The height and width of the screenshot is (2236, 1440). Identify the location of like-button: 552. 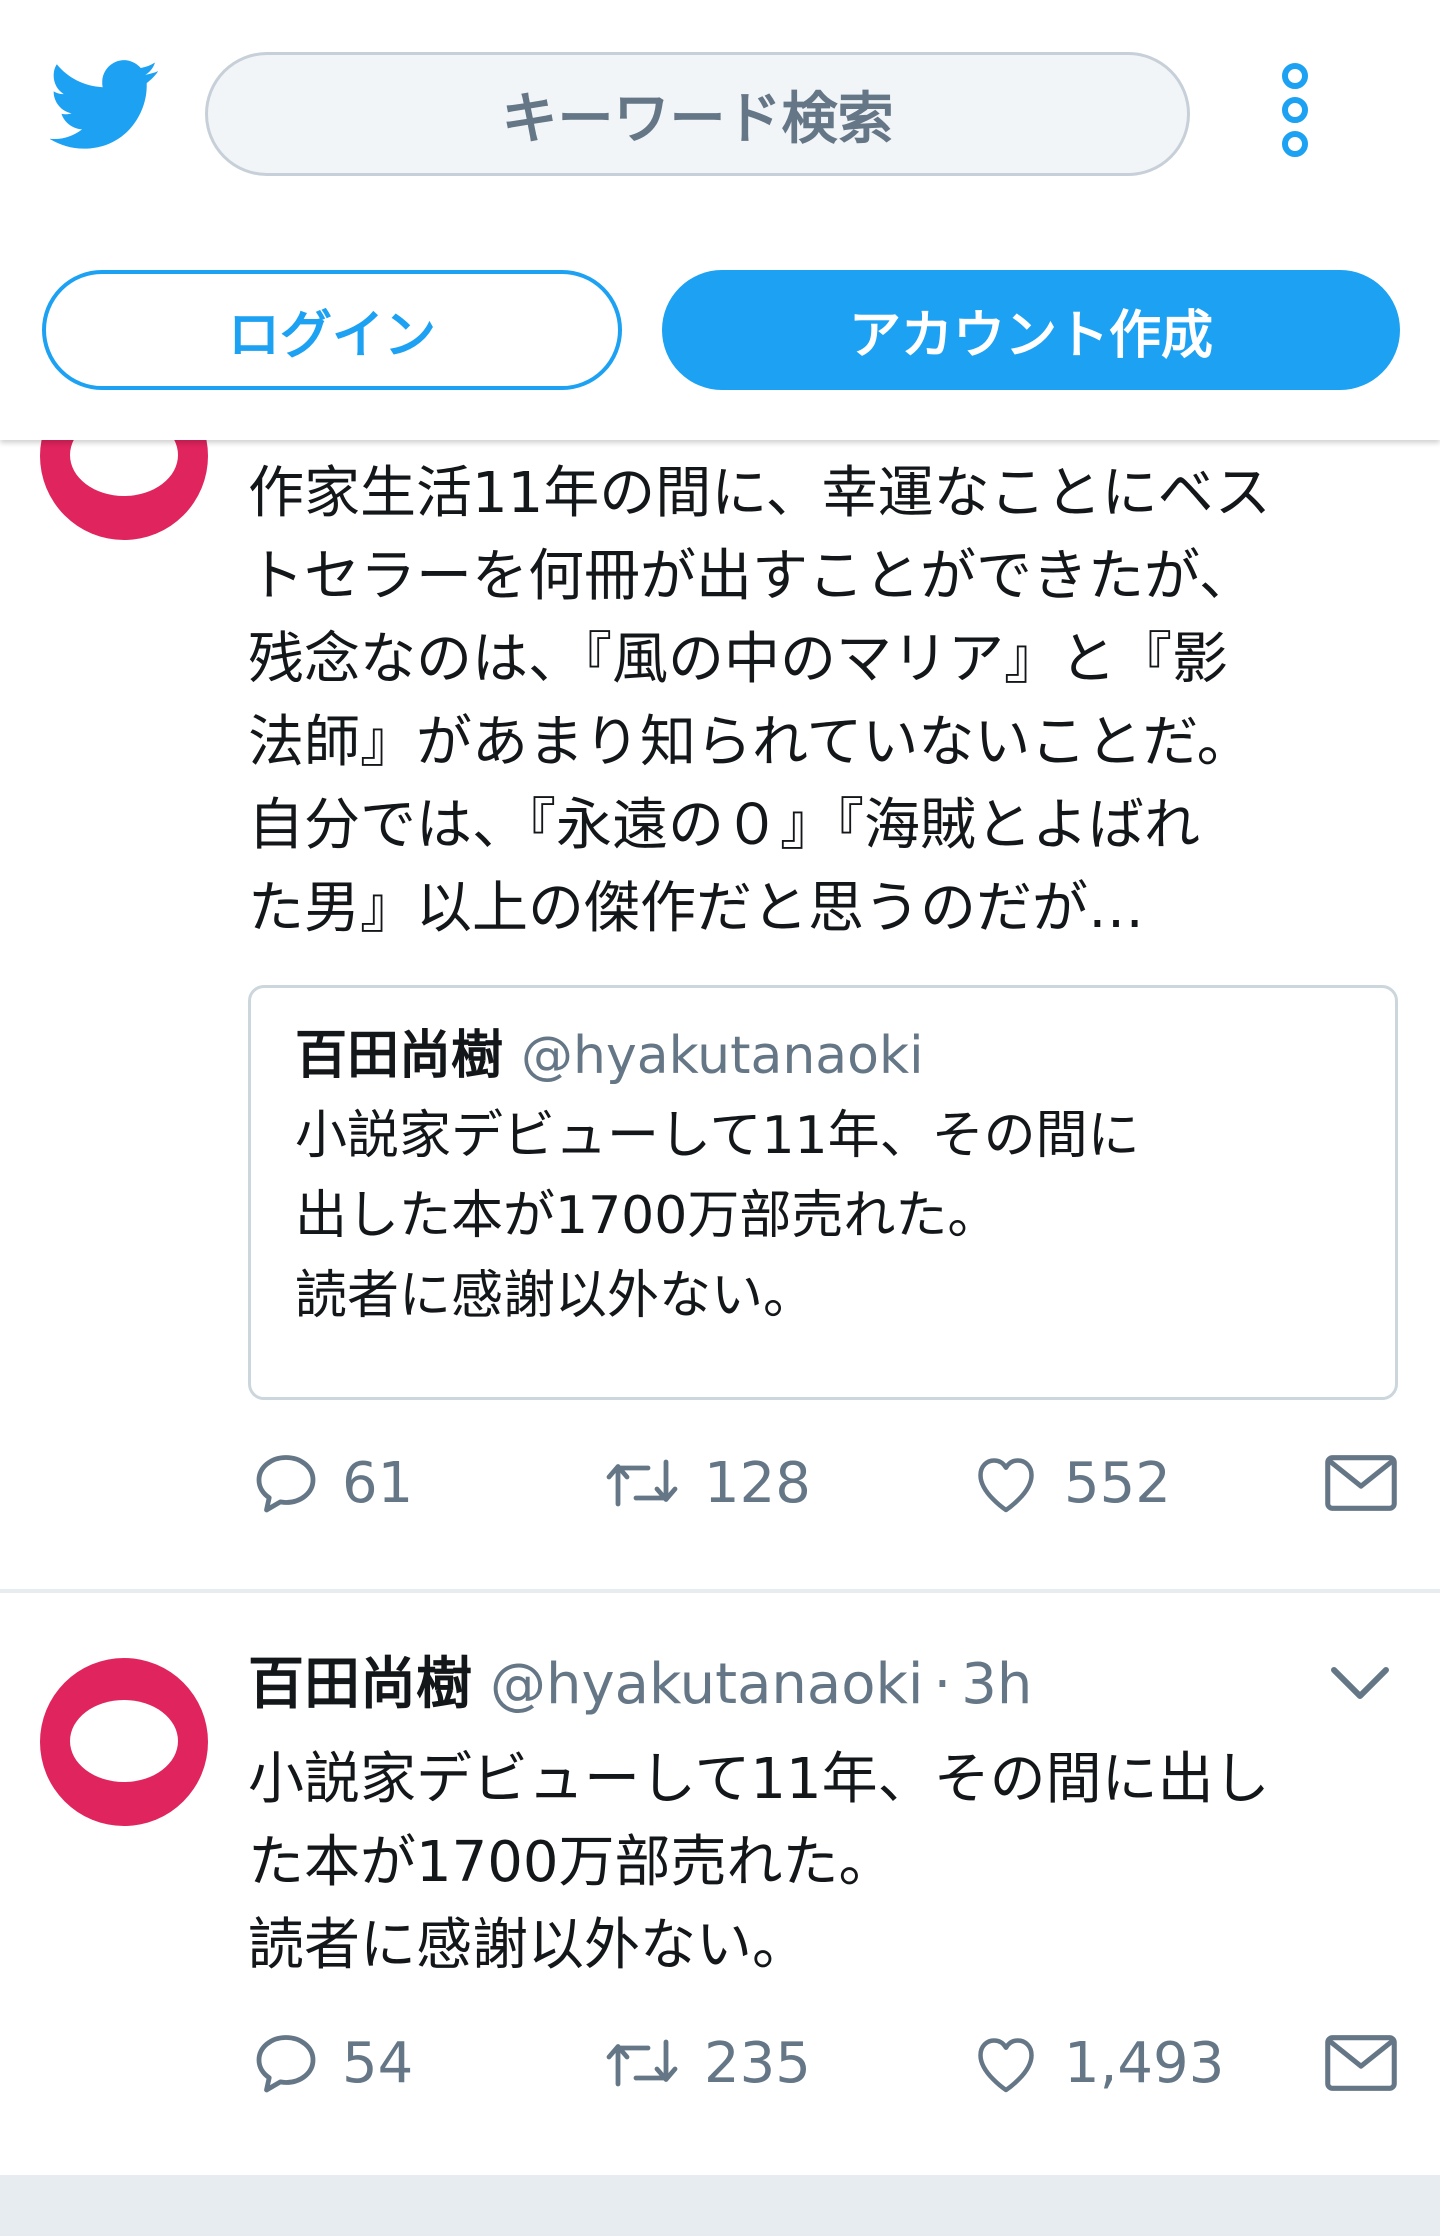
(1069, 1483).